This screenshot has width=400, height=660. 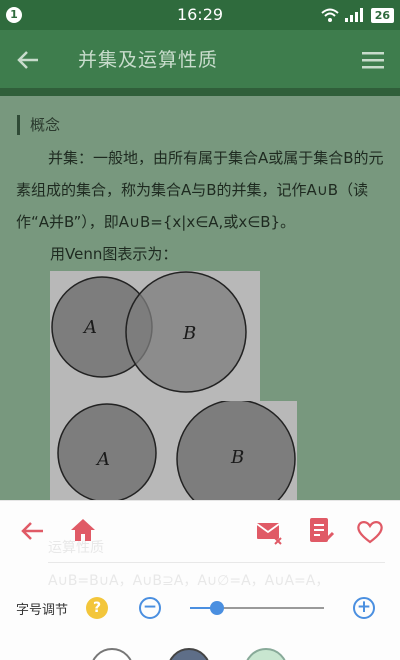 I want to click on decrease-font-button: −, so click(x=150, y=608).